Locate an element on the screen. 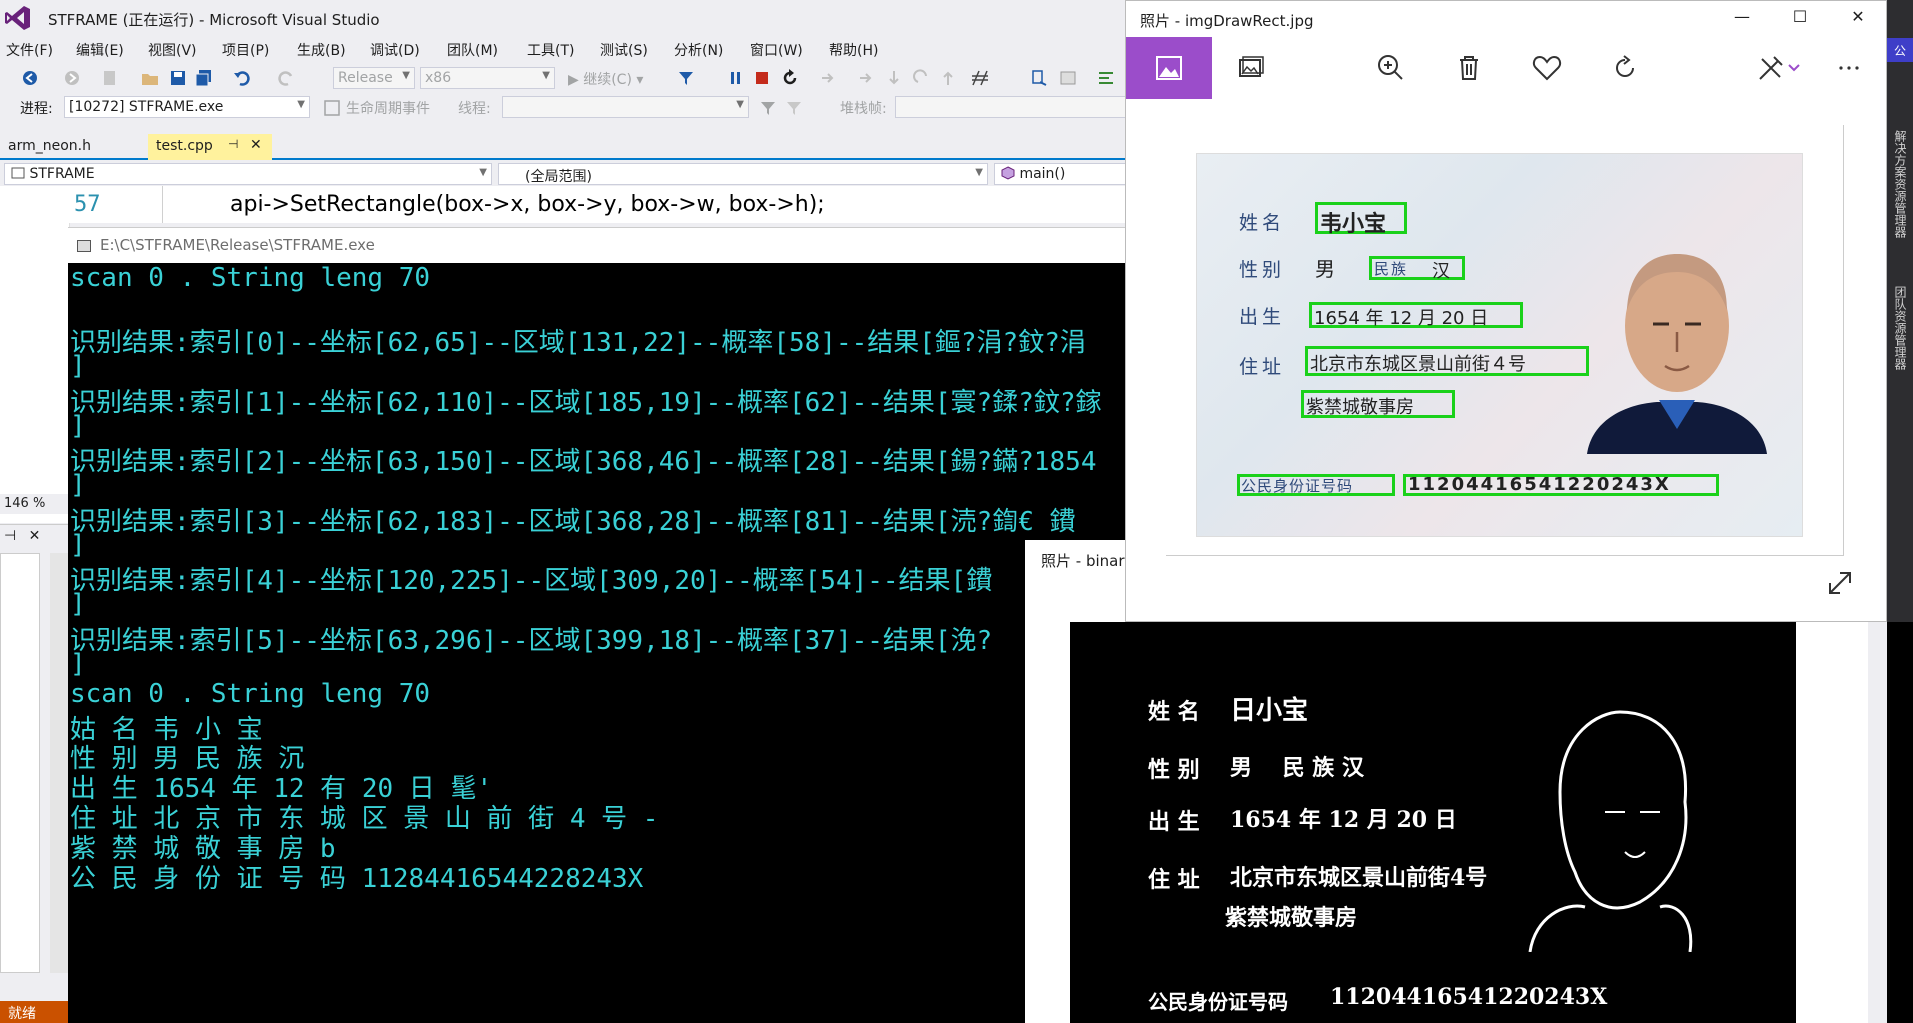  comment-icon is located at coordinates (1106, 78).